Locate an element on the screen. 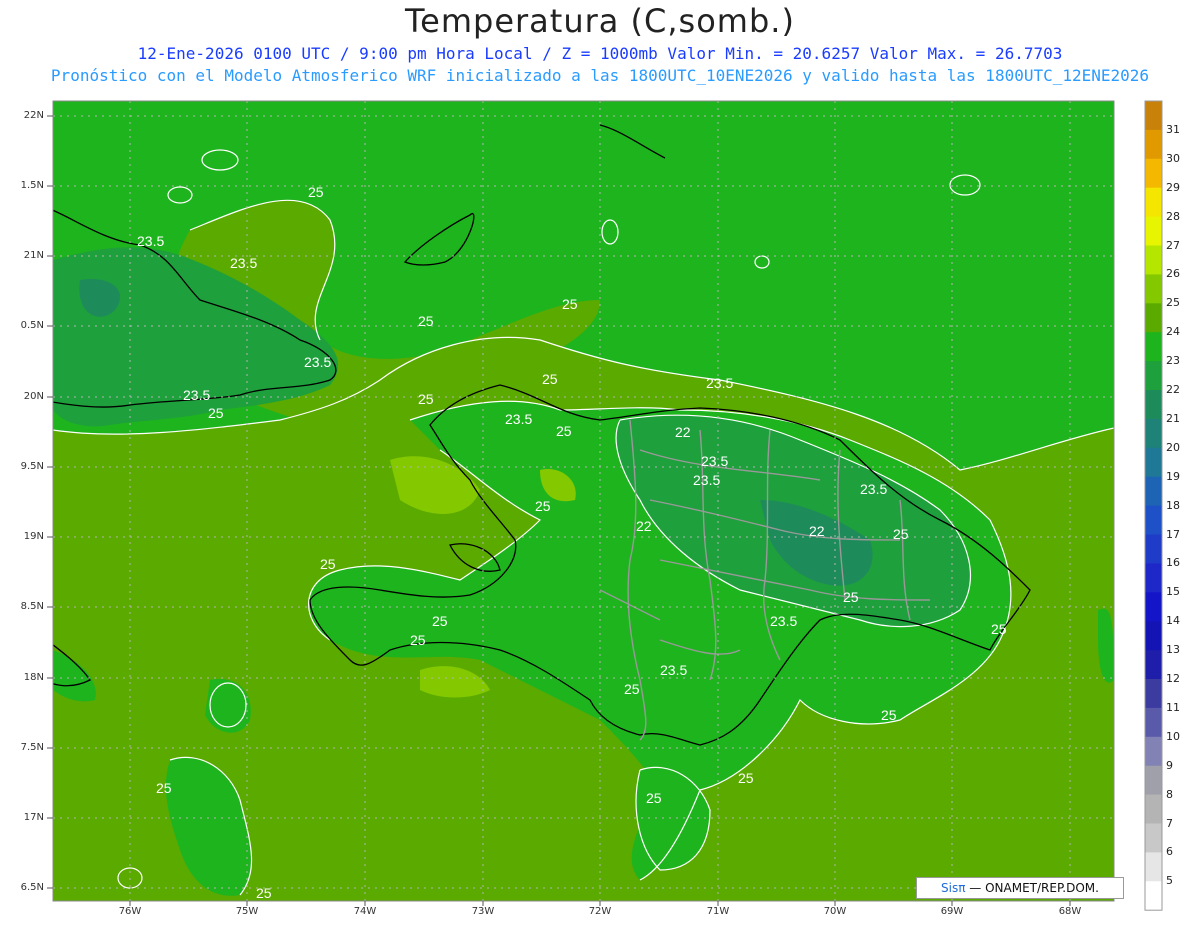 This screenshot has height=927, width=1200. colorbar-label: 21 is located at coordinates (1173, 418).